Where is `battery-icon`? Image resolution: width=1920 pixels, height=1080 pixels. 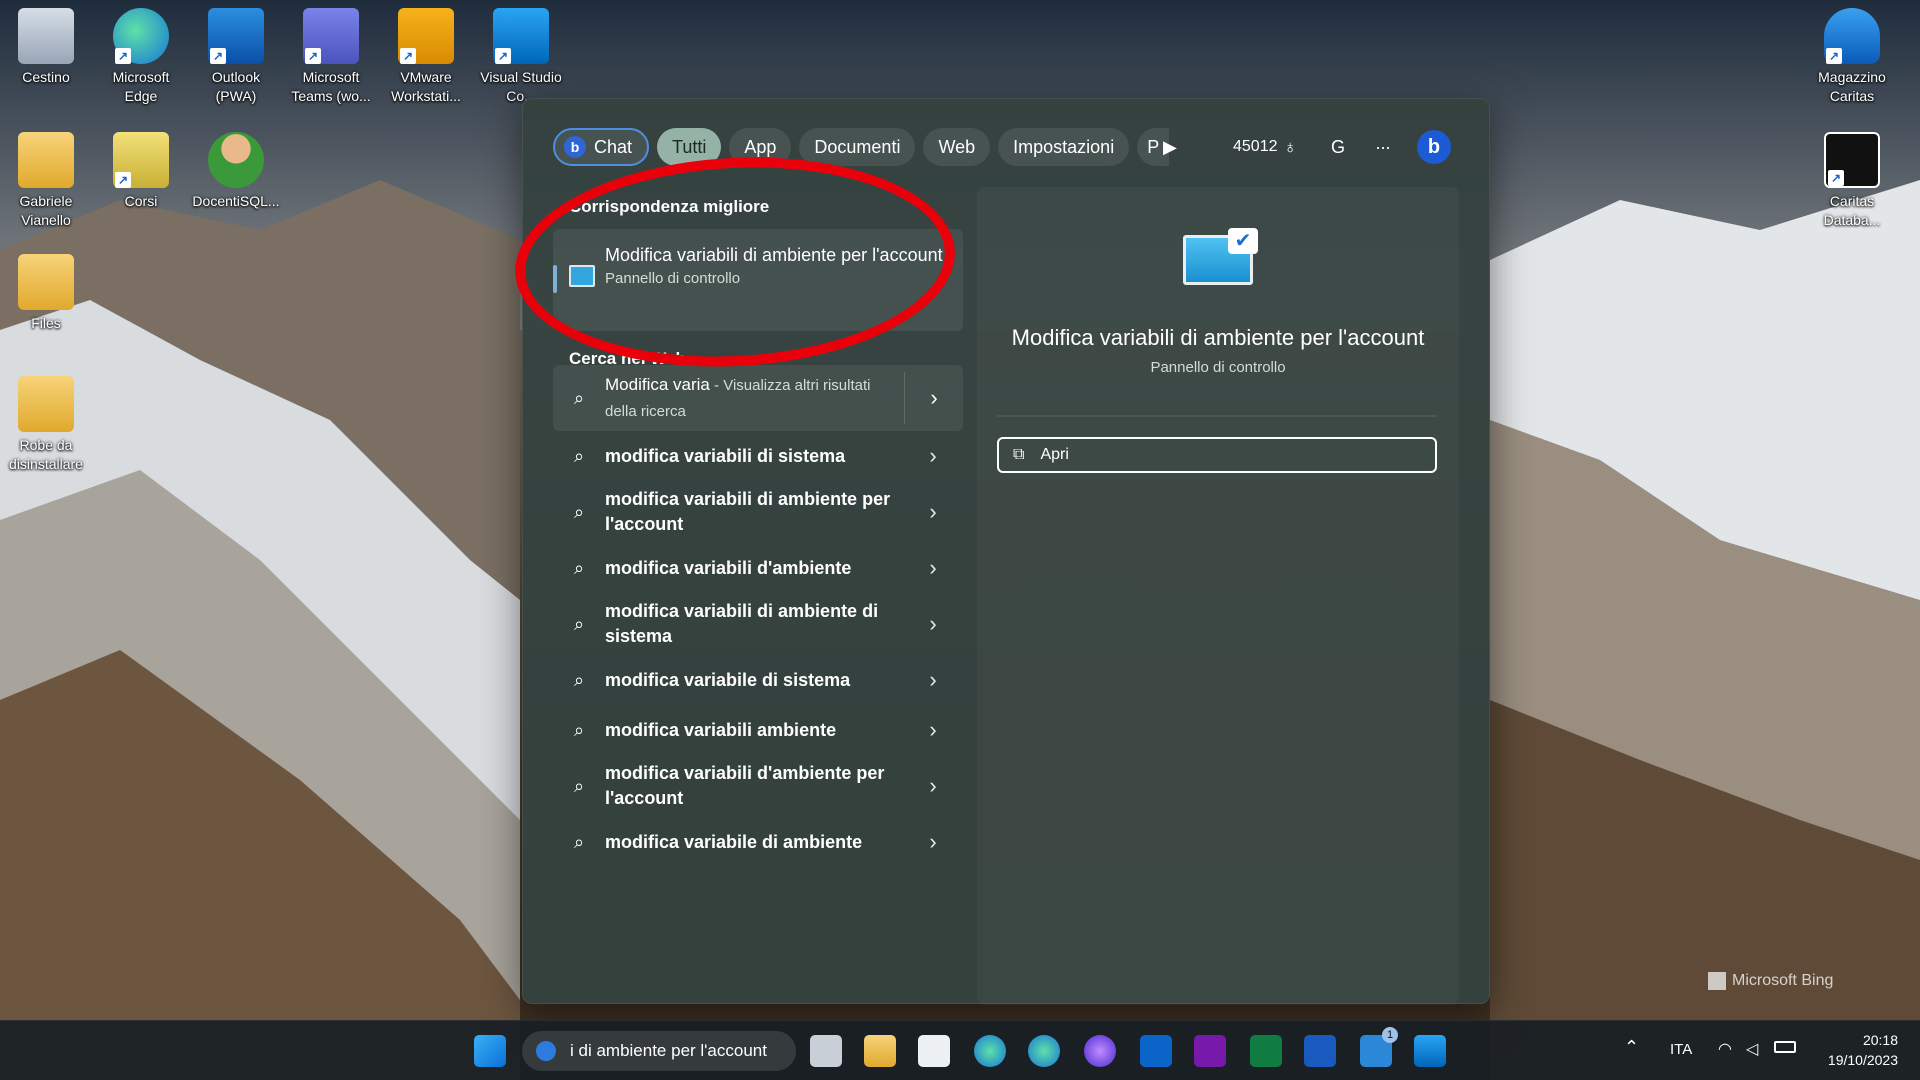 battery-icon is located at coordinates (1785, 1047).